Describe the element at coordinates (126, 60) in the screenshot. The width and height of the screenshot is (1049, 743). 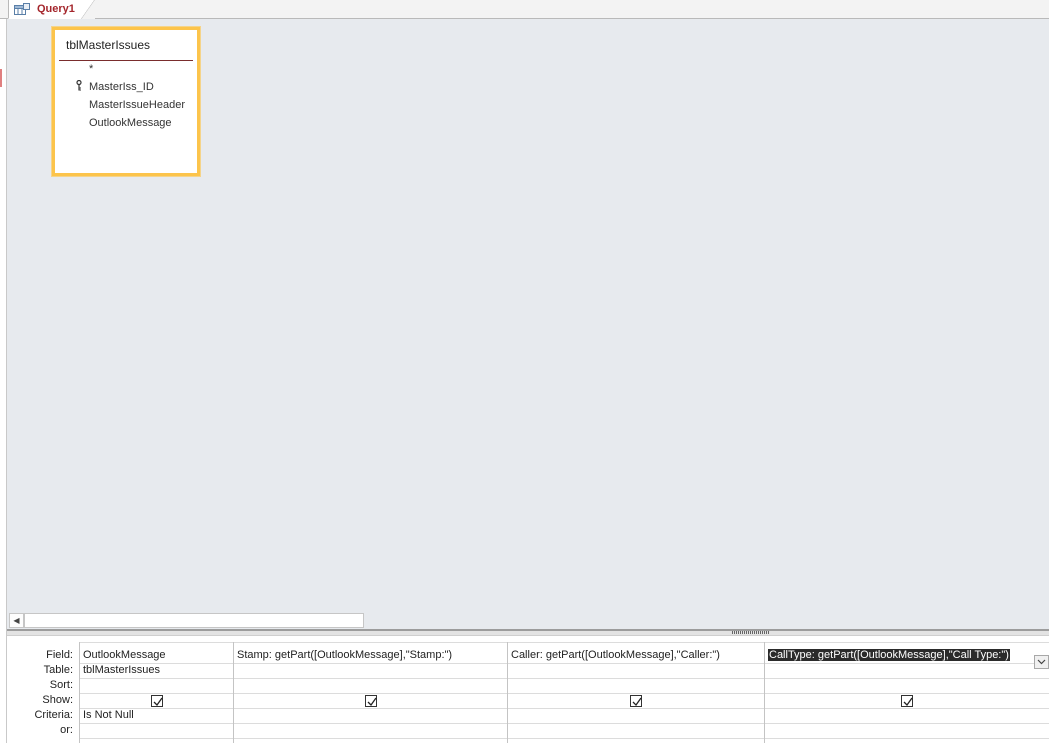
I see `table-field-list-divider` at that location.